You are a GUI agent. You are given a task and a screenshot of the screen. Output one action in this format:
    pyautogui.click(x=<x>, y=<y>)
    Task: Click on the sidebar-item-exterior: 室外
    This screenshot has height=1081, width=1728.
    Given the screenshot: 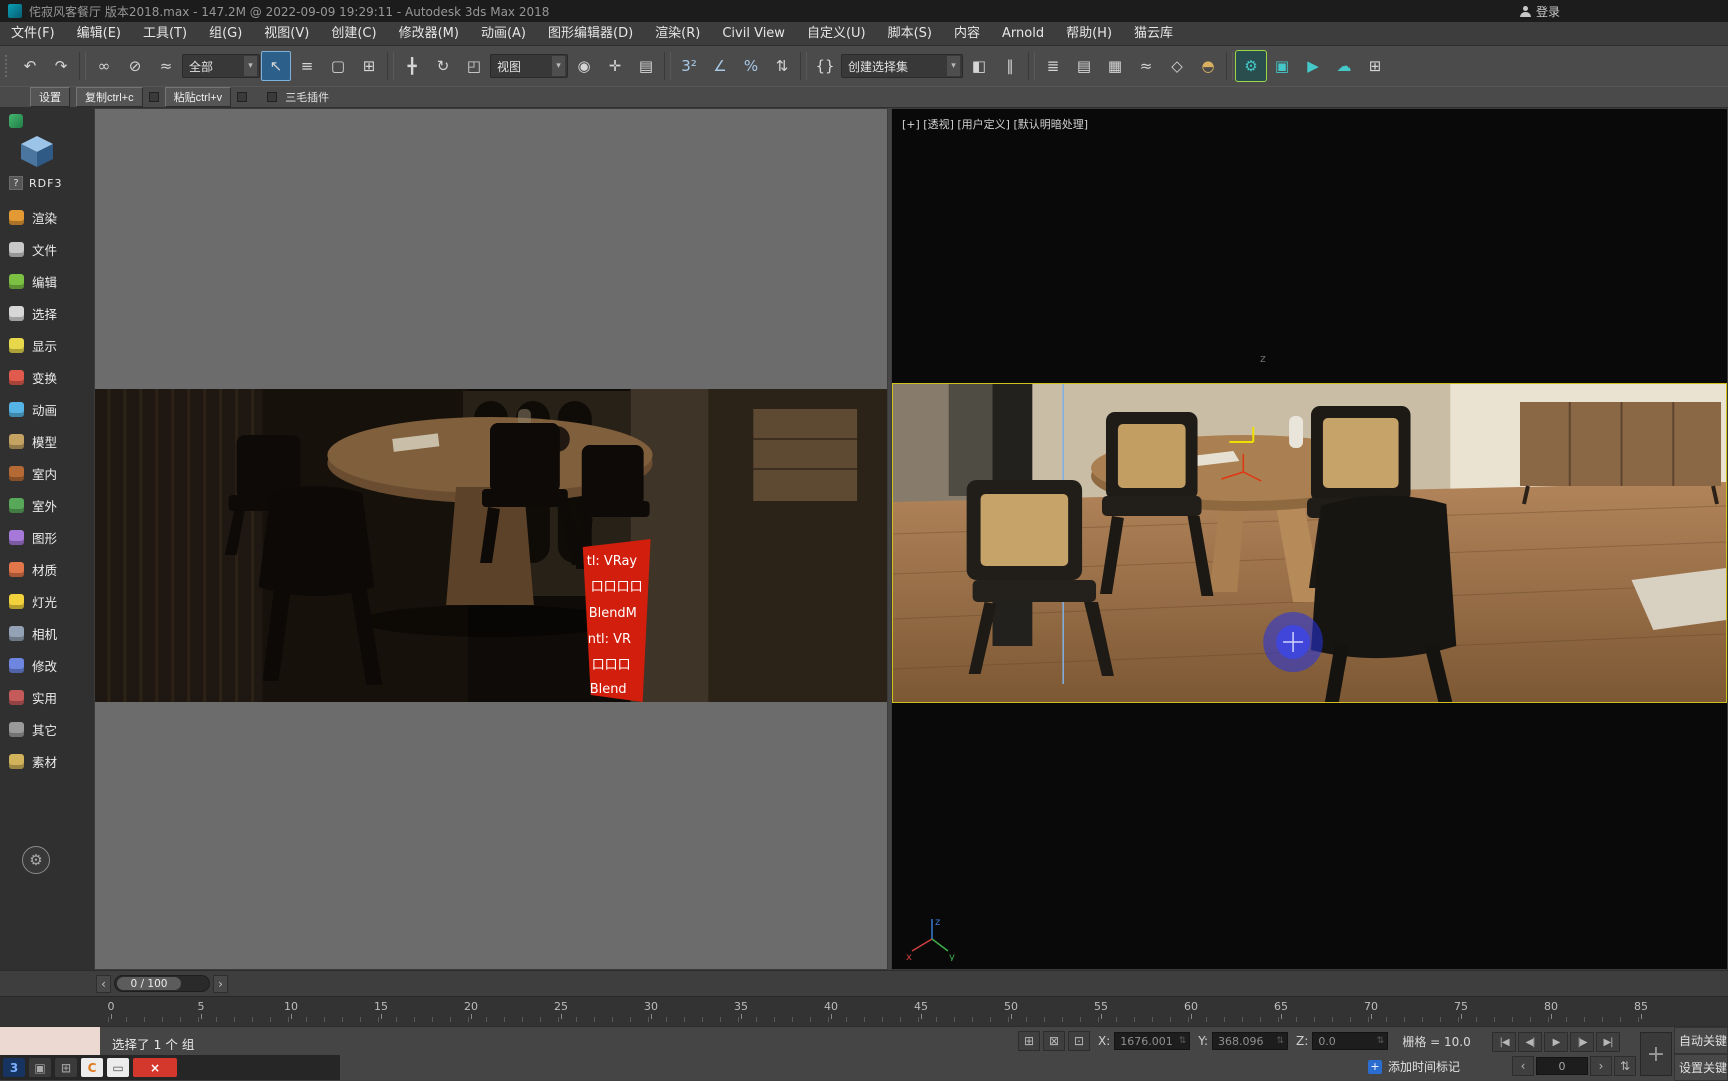 What is the action you would take?
    pyautogui.click(x=51, y=505)
    